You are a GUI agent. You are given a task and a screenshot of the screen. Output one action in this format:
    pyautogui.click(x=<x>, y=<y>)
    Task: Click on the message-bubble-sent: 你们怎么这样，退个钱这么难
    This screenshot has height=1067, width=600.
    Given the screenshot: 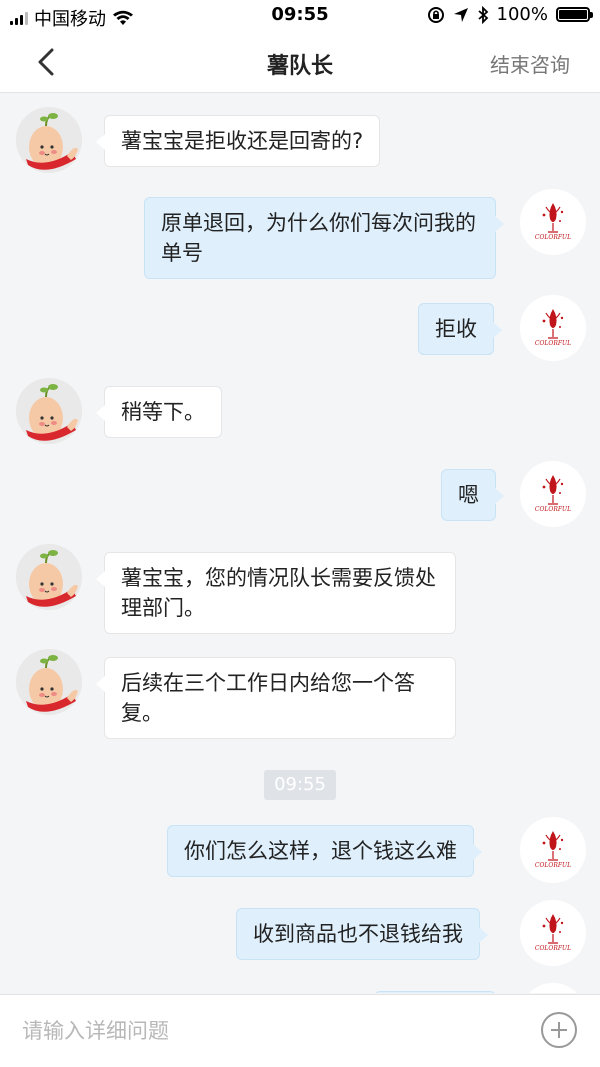 What is the action you would take?
    pyautogui.click(x=324, y=851)
    